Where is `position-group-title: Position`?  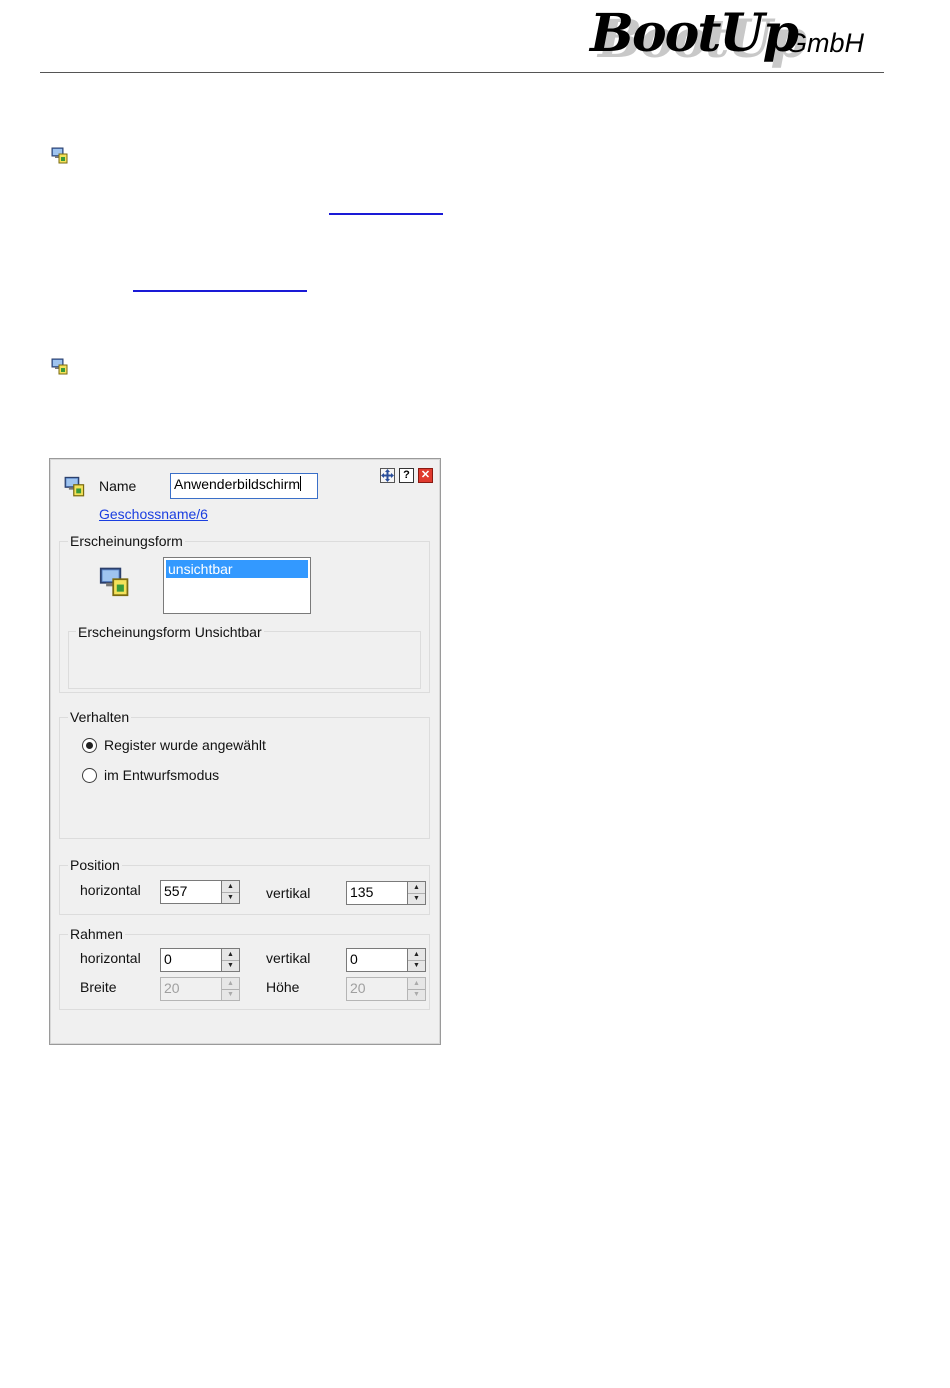
position-group-title: Position is located at coordinates (95, 865).